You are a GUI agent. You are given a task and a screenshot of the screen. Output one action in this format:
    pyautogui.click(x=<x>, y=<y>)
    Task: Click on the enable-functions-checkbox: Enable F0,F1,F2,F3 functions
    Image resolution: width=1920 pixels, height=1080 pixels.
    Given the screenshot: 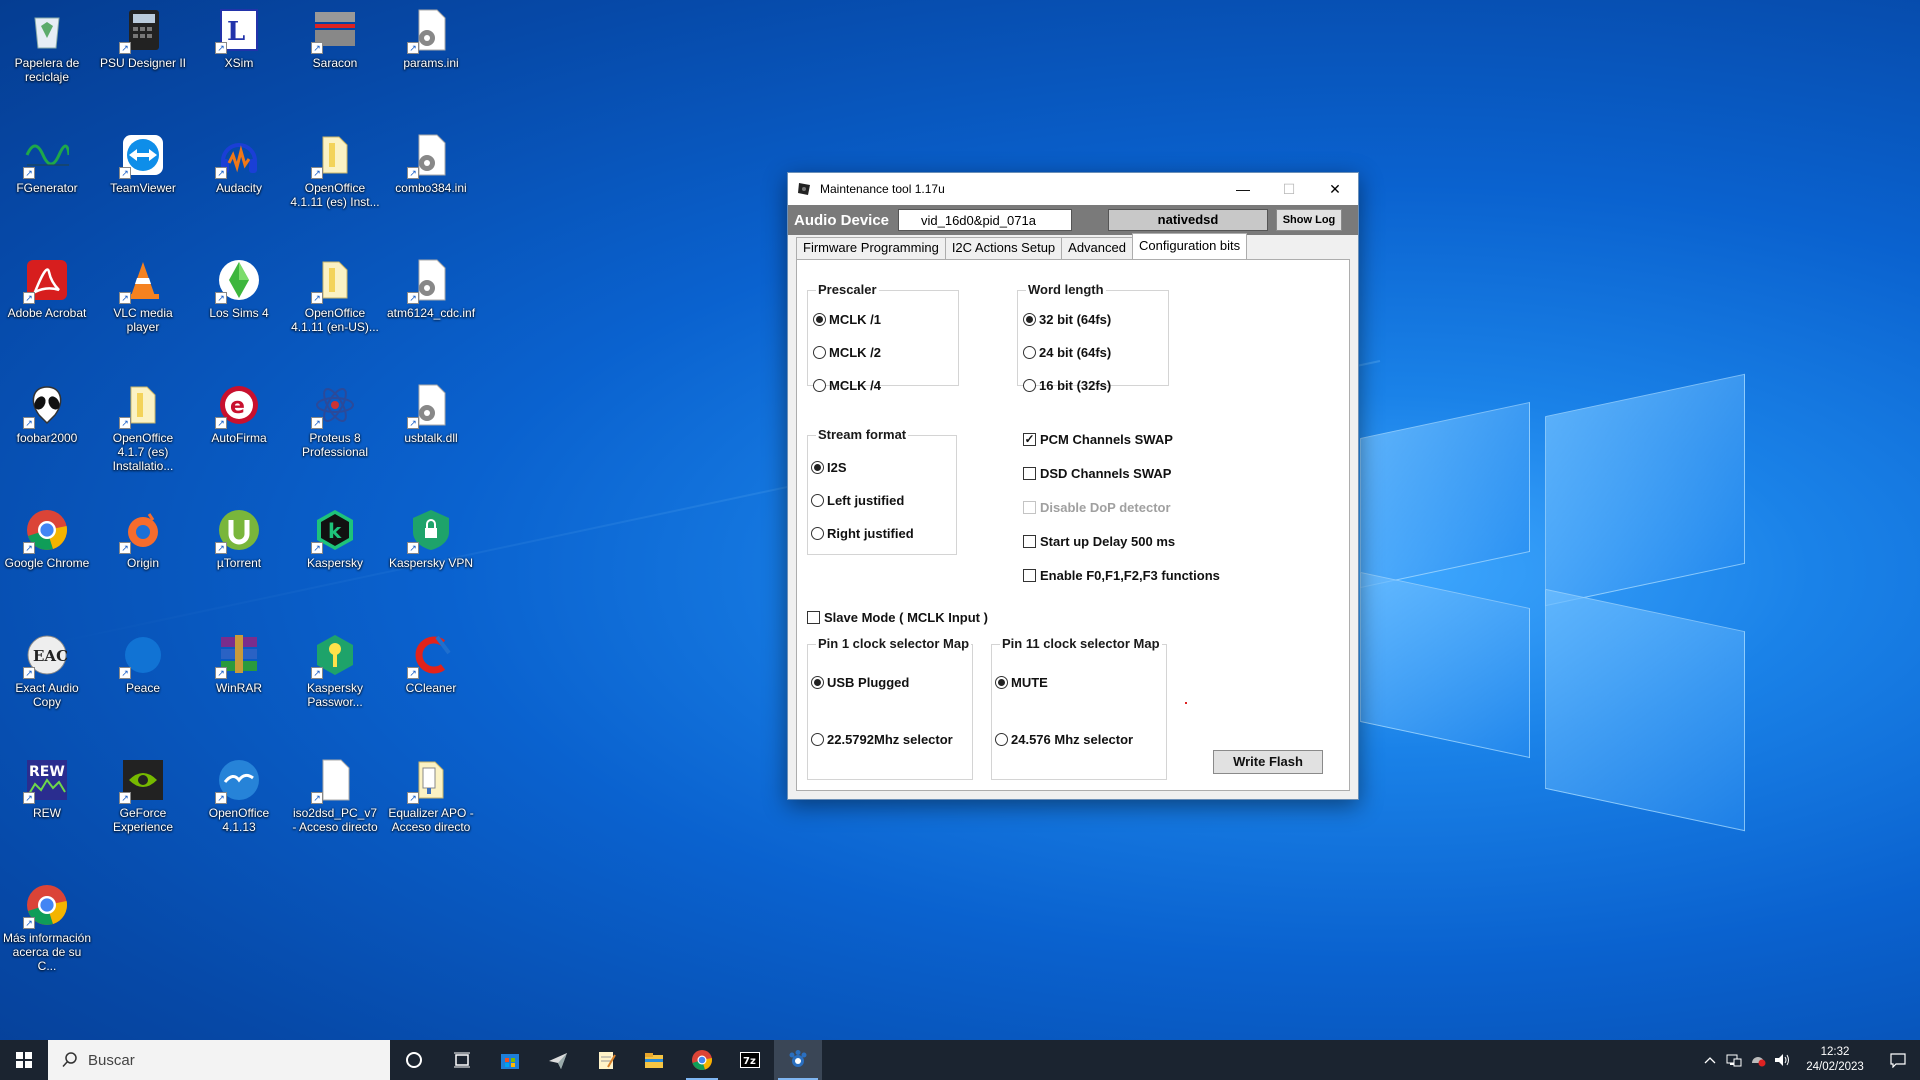 What is the action you would take?
    pyautogui.click(x=1121, y=575)
    